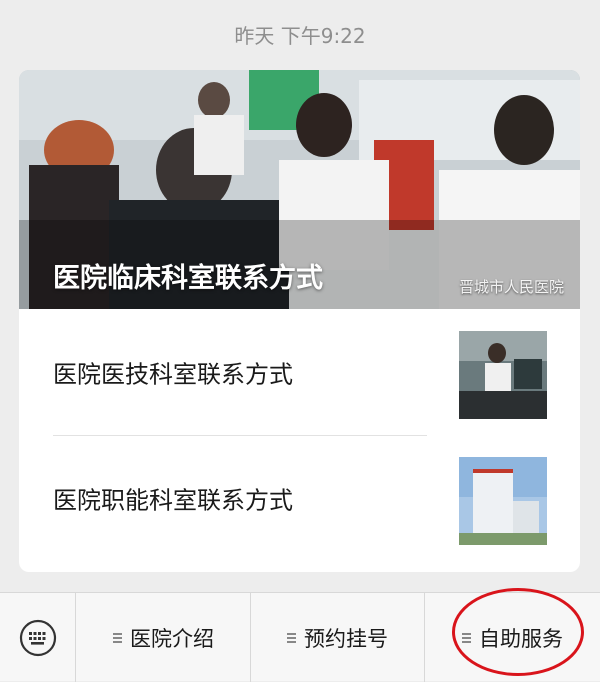 This screenshot has width=600, height=682. Describe the element at coordinates (346, 638) in the screenshot. I see `menu-item-label: 预约挂号` at that location.